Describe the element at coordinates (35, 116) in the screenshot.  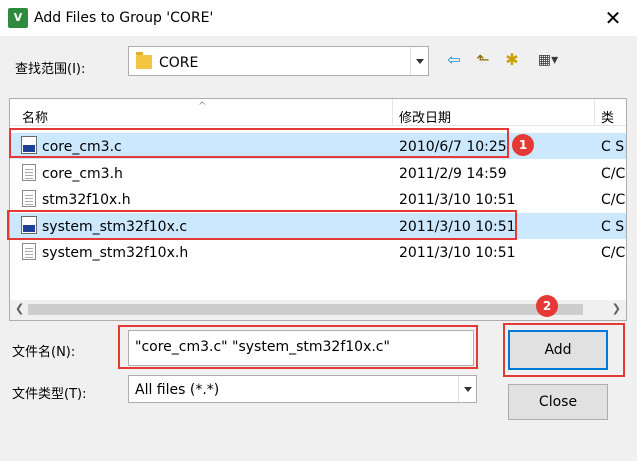
I see `column-name-header: 名称` at that location.